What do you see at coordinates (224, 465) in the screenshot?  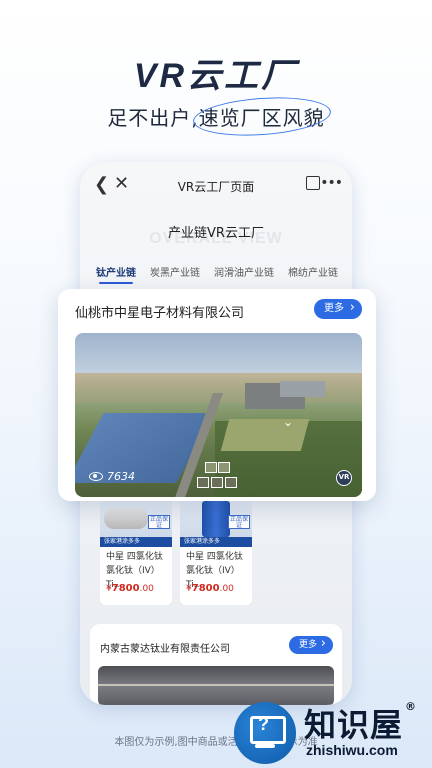 I see `scene-thumbnails` at bounding box center [224, 465].